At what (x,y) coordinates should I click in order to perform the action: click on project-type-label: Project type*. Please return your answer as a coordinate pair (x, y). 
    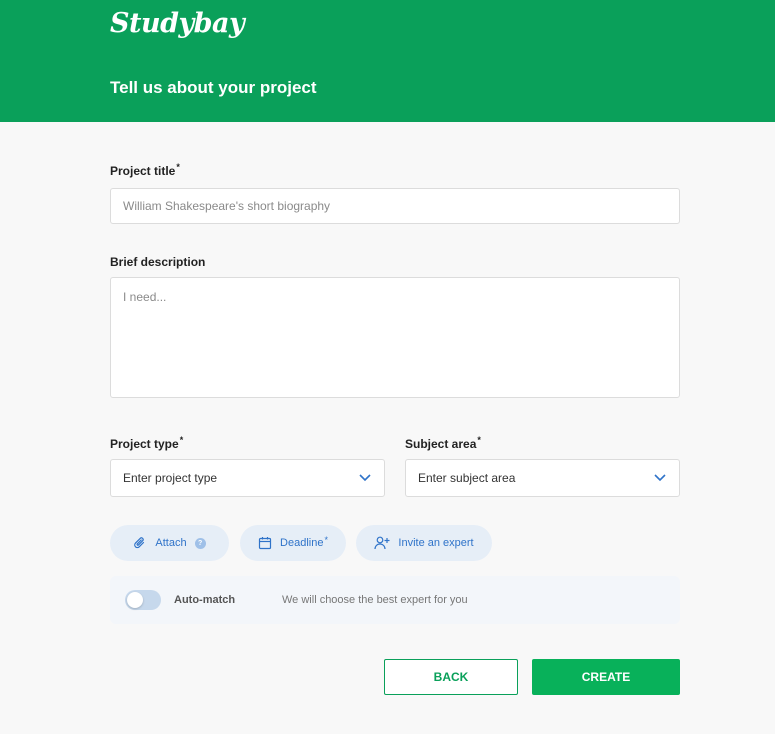
    Looking at the image, I should click on (147, 443).